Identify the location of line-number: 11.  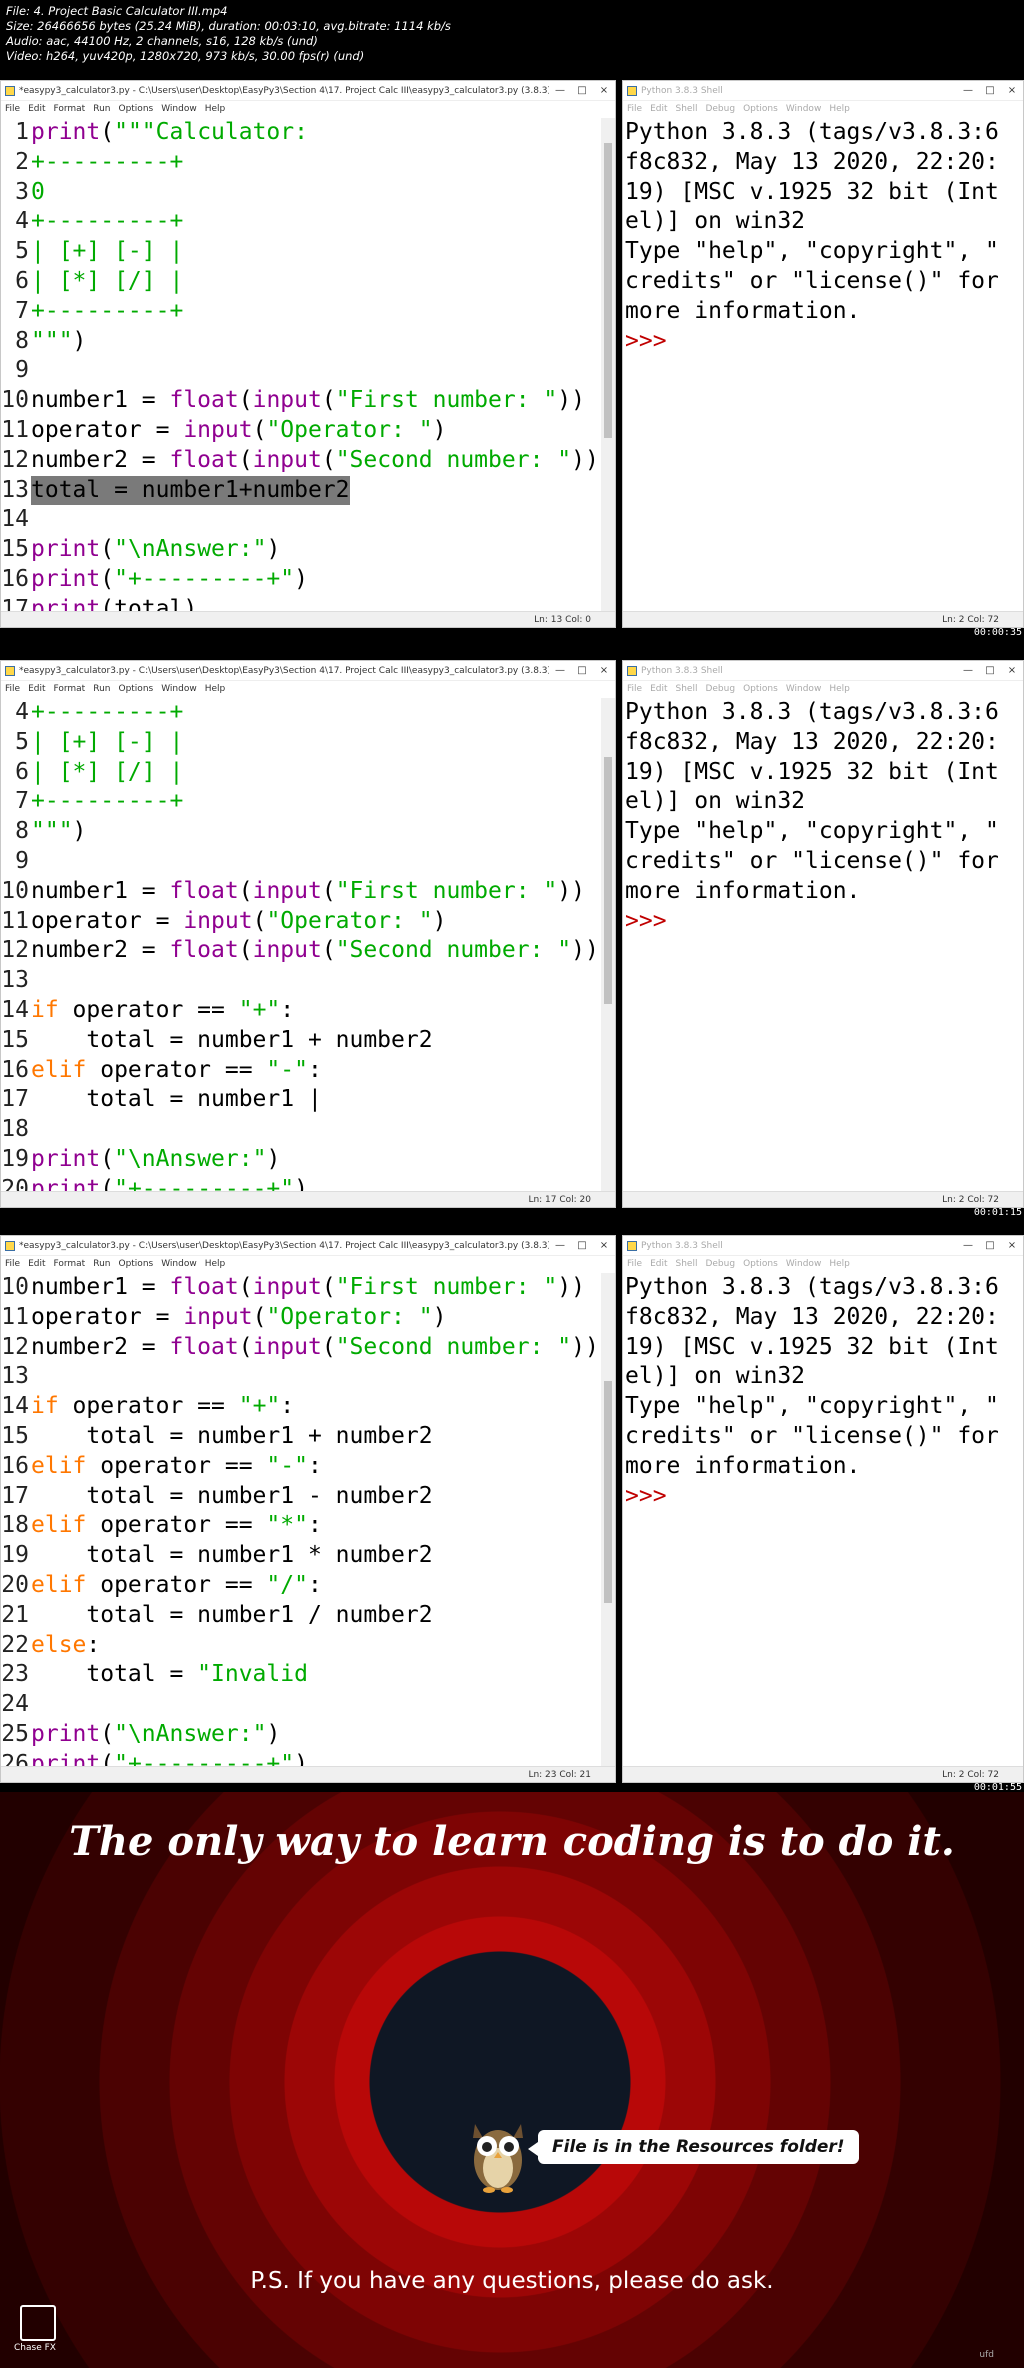
(15, 1316).